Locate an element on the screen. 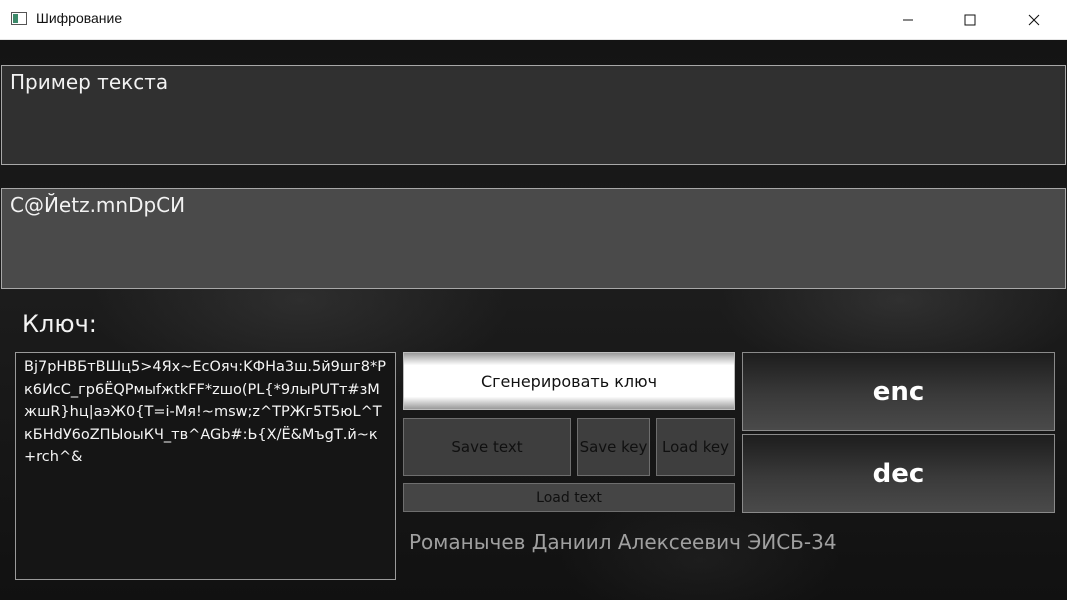  maximize-icon is located at coordinates (970, 19).